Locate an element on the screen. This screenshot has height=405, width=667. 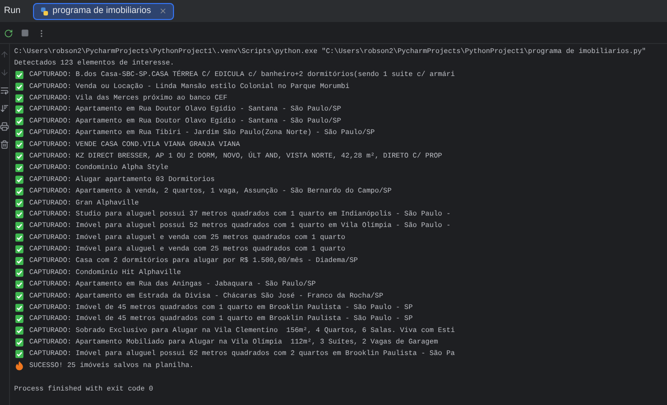
tab-label: programa de imobiliarios is located at coordinates (102, 11).